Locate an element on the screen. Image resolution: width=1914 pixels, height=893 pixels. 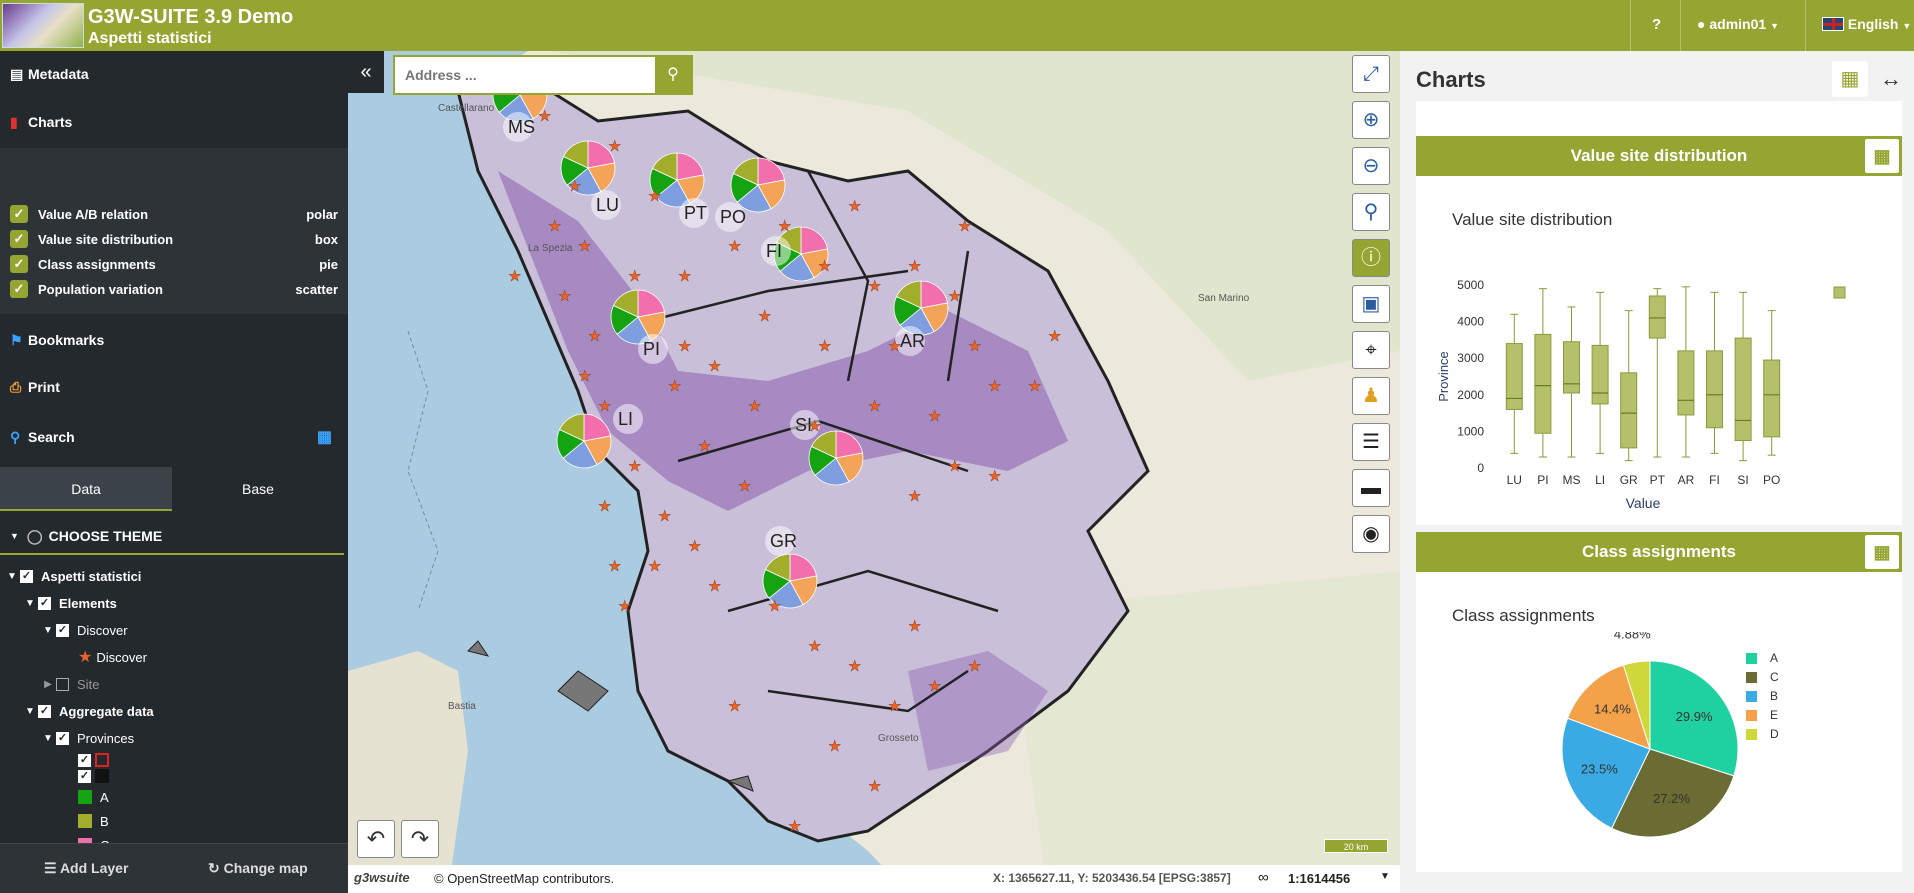
box-chart-header: Value site distribution ▦ is located at coordinates (1659, 156).